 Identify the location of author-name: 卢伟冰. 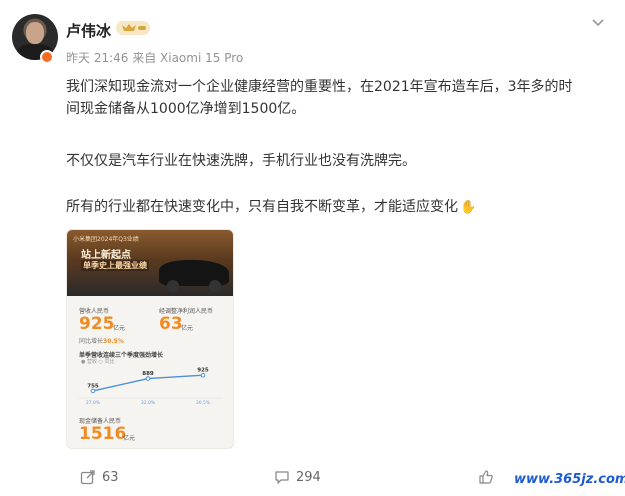
(88, 30).